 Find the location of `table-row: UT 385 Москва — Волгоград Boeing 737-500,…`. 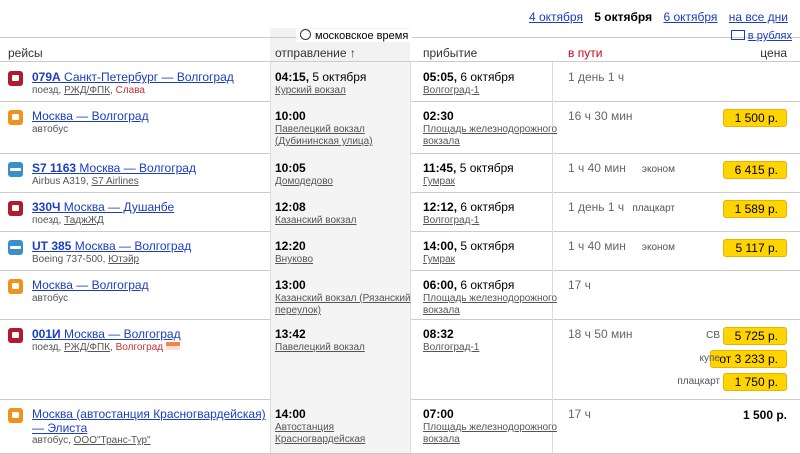

table-row: UT 385 Москва — Волгоград Boeing 737-500,… is located at coordinates (400, 251).